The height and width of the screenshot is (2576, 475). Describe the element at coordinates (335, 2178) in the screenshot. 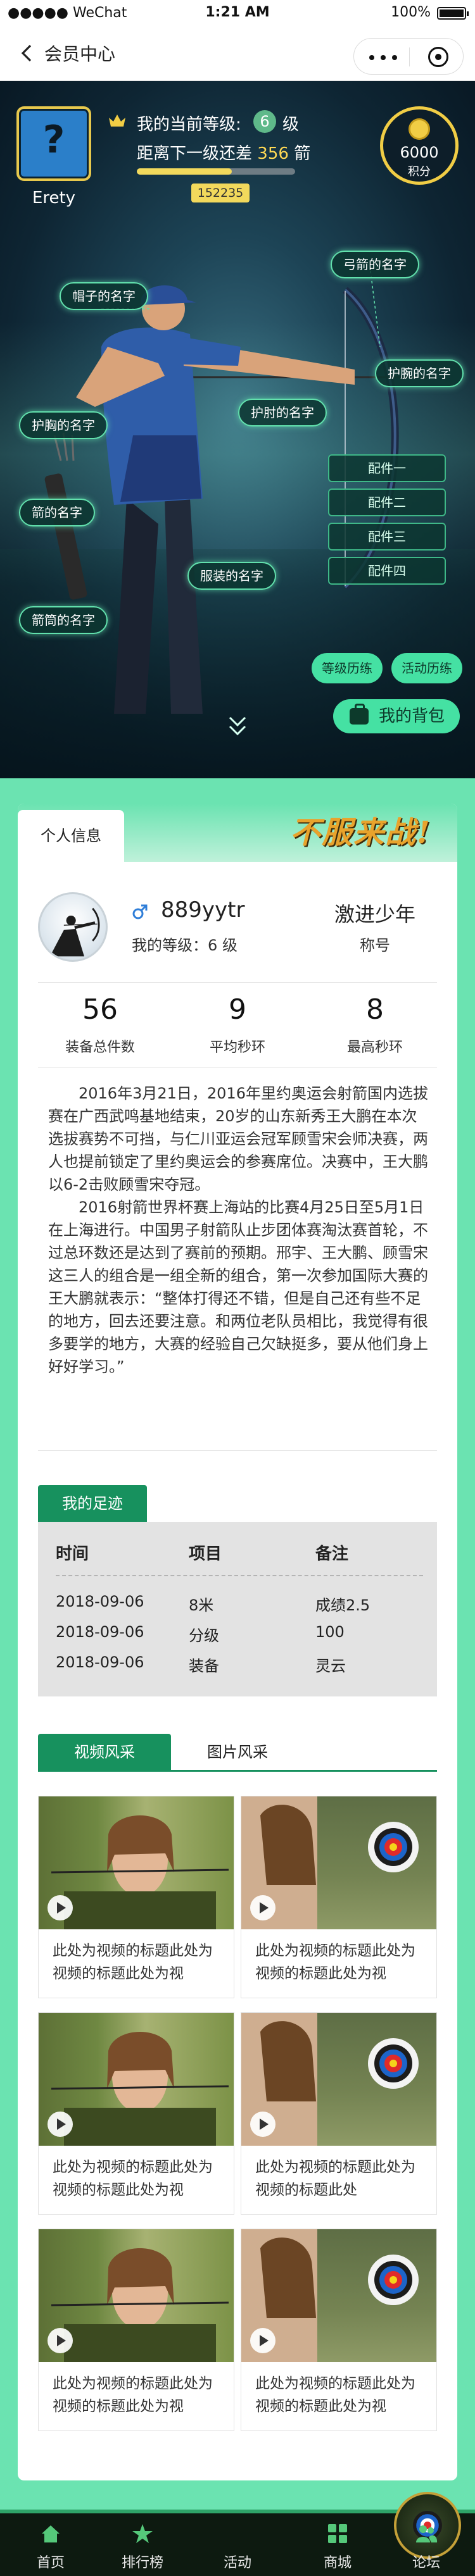

I see `video-title: 此处为视频的标题此处为视频的标题此处` at that location.